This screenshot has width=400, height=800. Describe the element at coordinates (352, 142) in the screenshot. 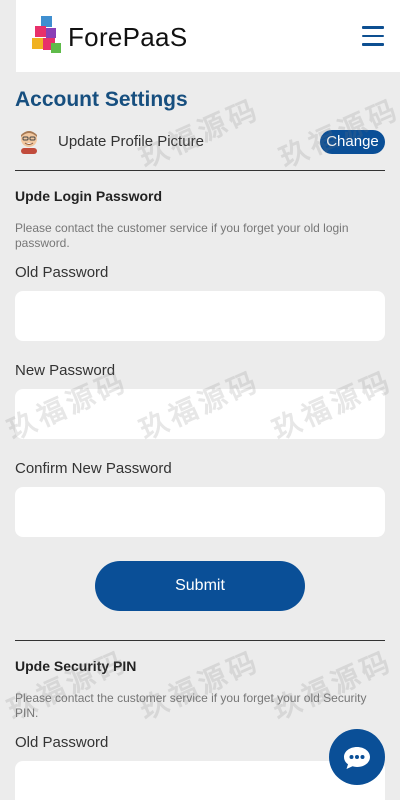

I see `change-profile-picture-button: Change` at that location.